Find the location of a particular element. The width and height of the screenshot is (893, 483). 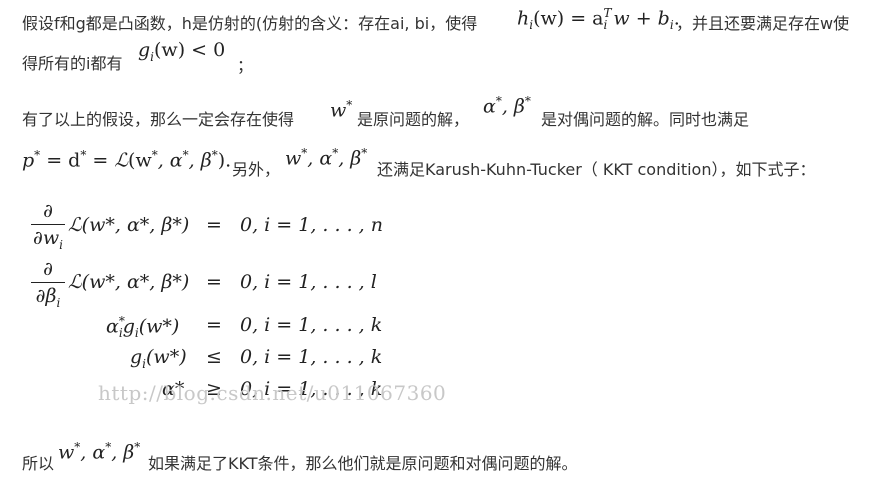

para4-formula-optimal: w*, α*, β* is located at coordinates (99, 452).